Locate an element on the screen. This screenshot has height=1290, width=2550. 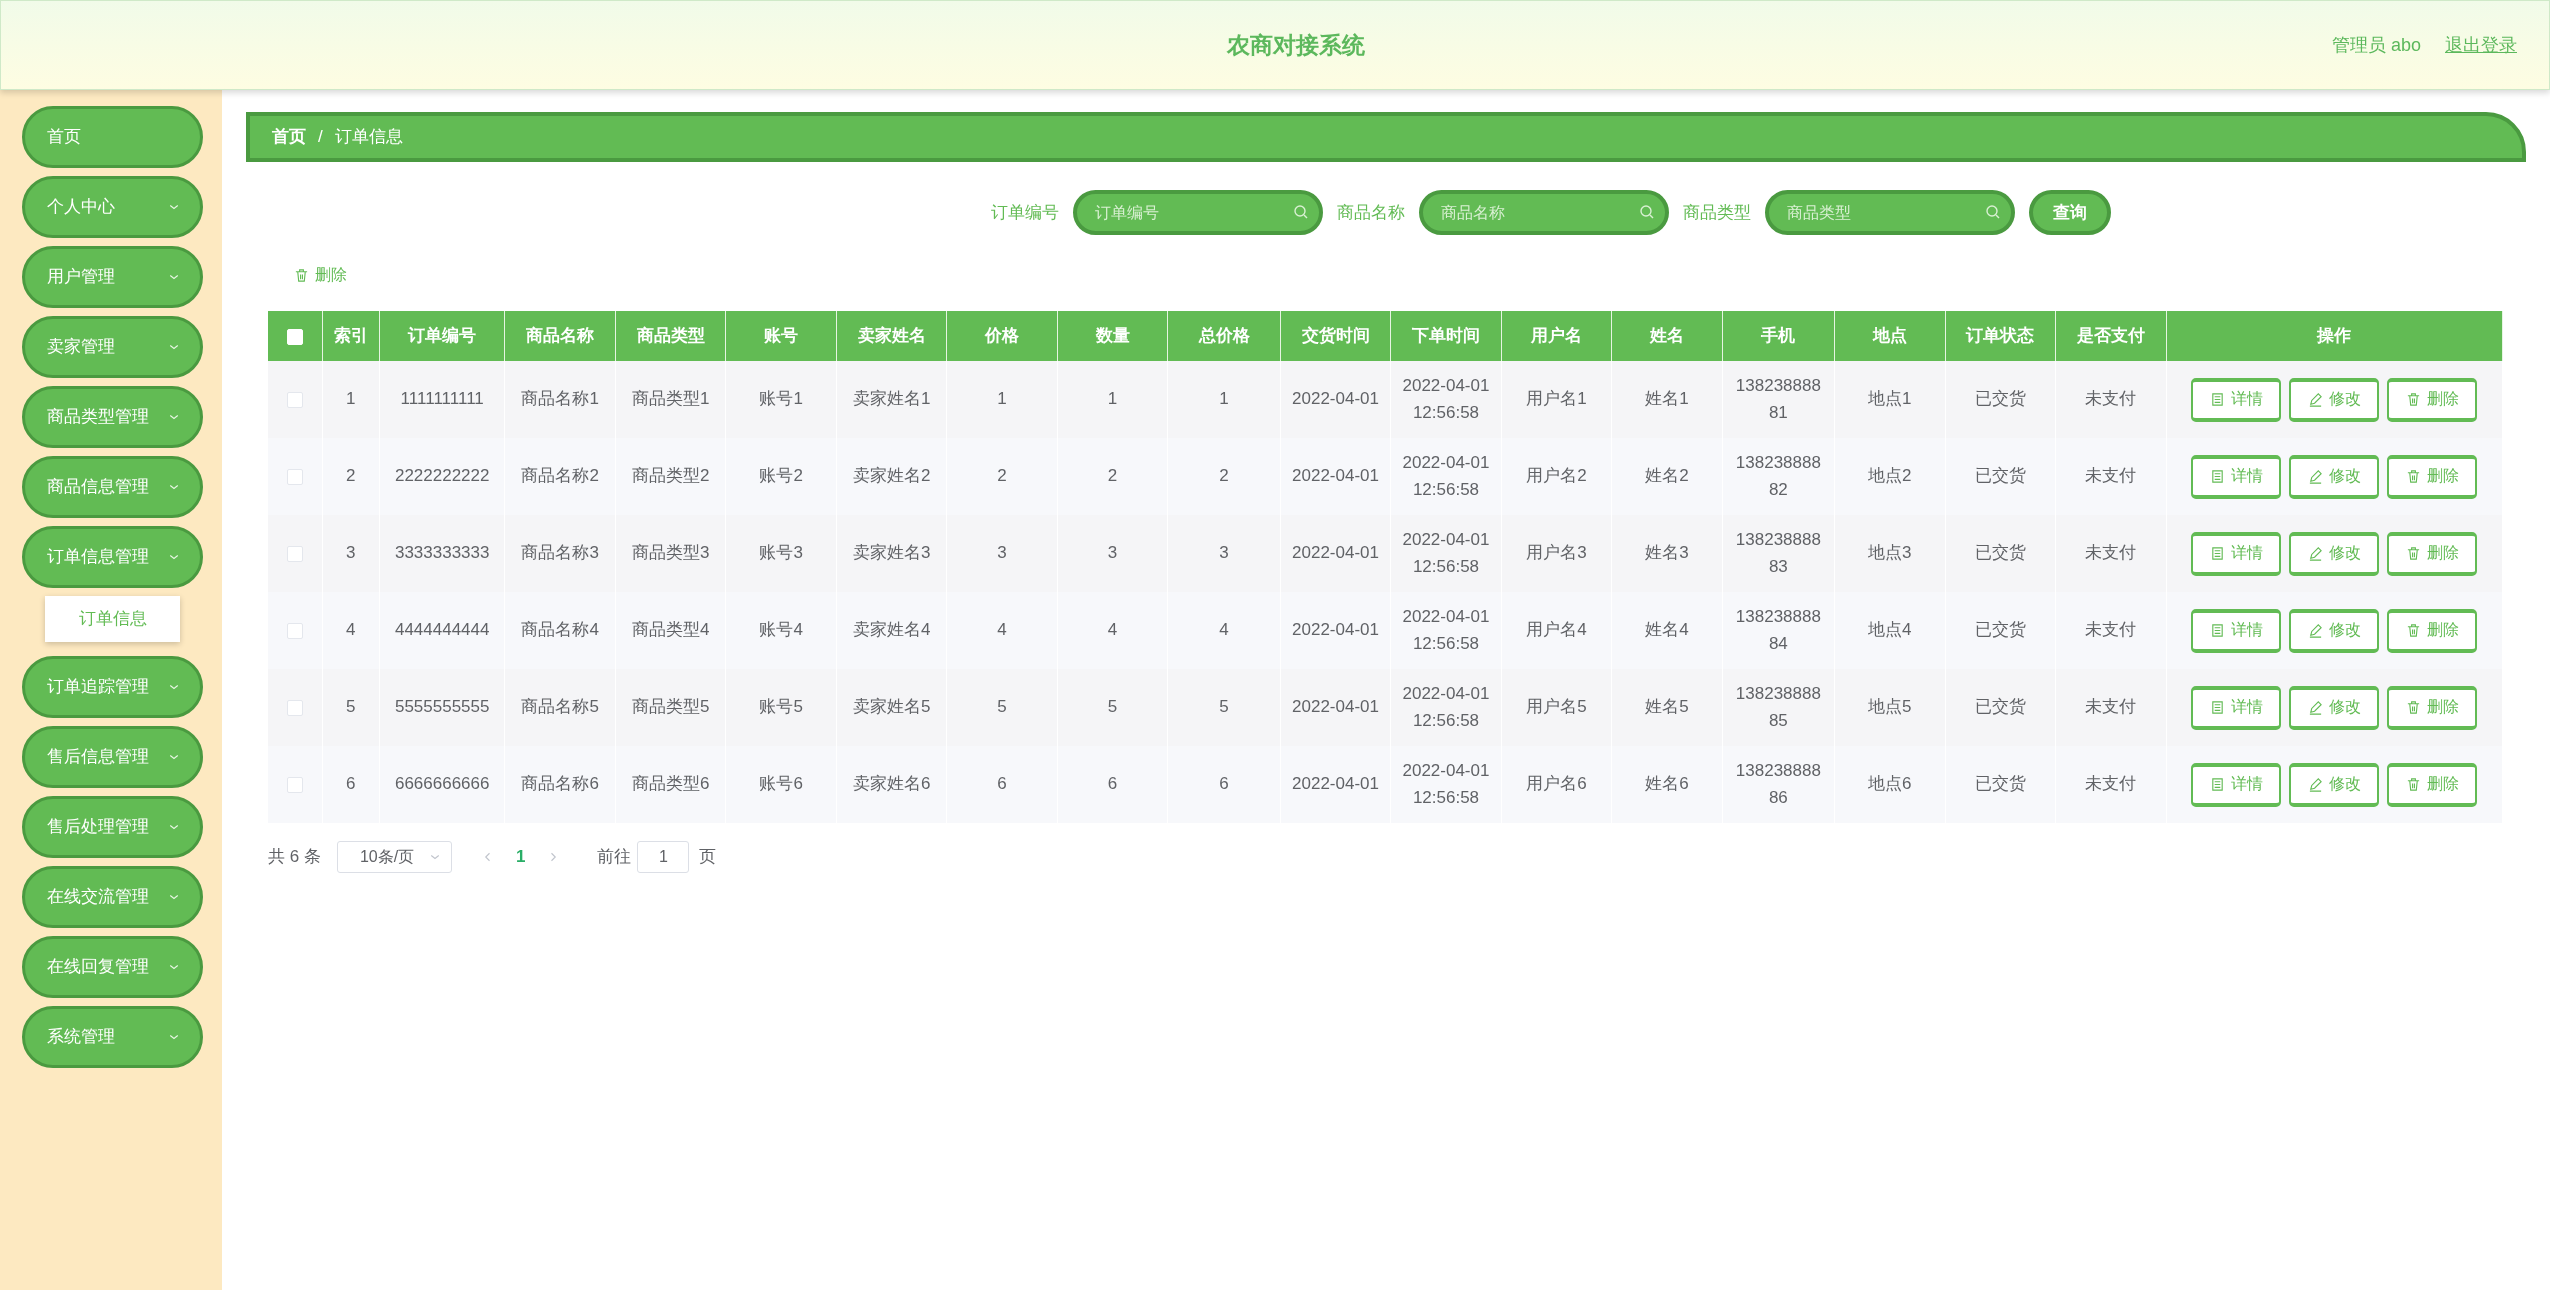
page-size-select: 10条/页 is located at coordinates (394, 857).